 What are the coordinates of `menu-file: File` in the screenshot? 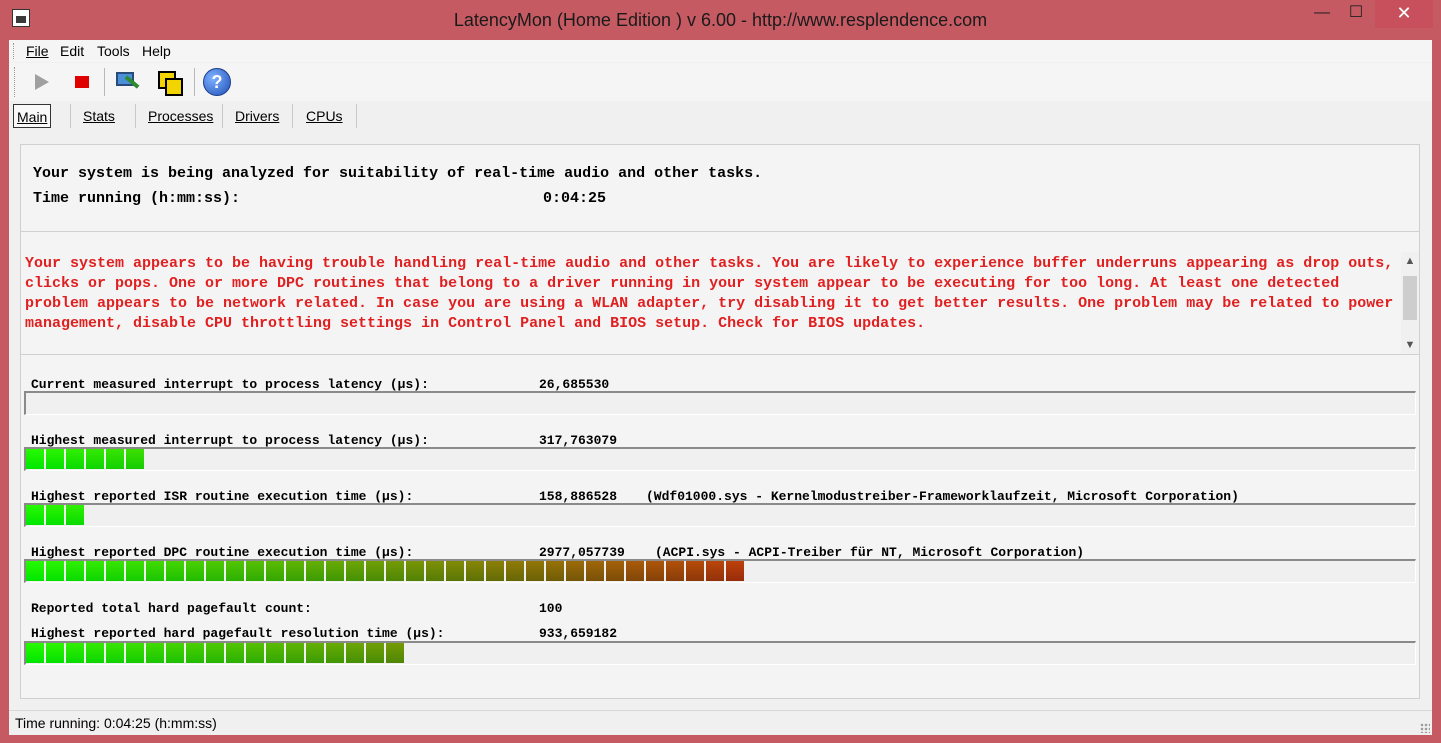 It's located at (37, 51).